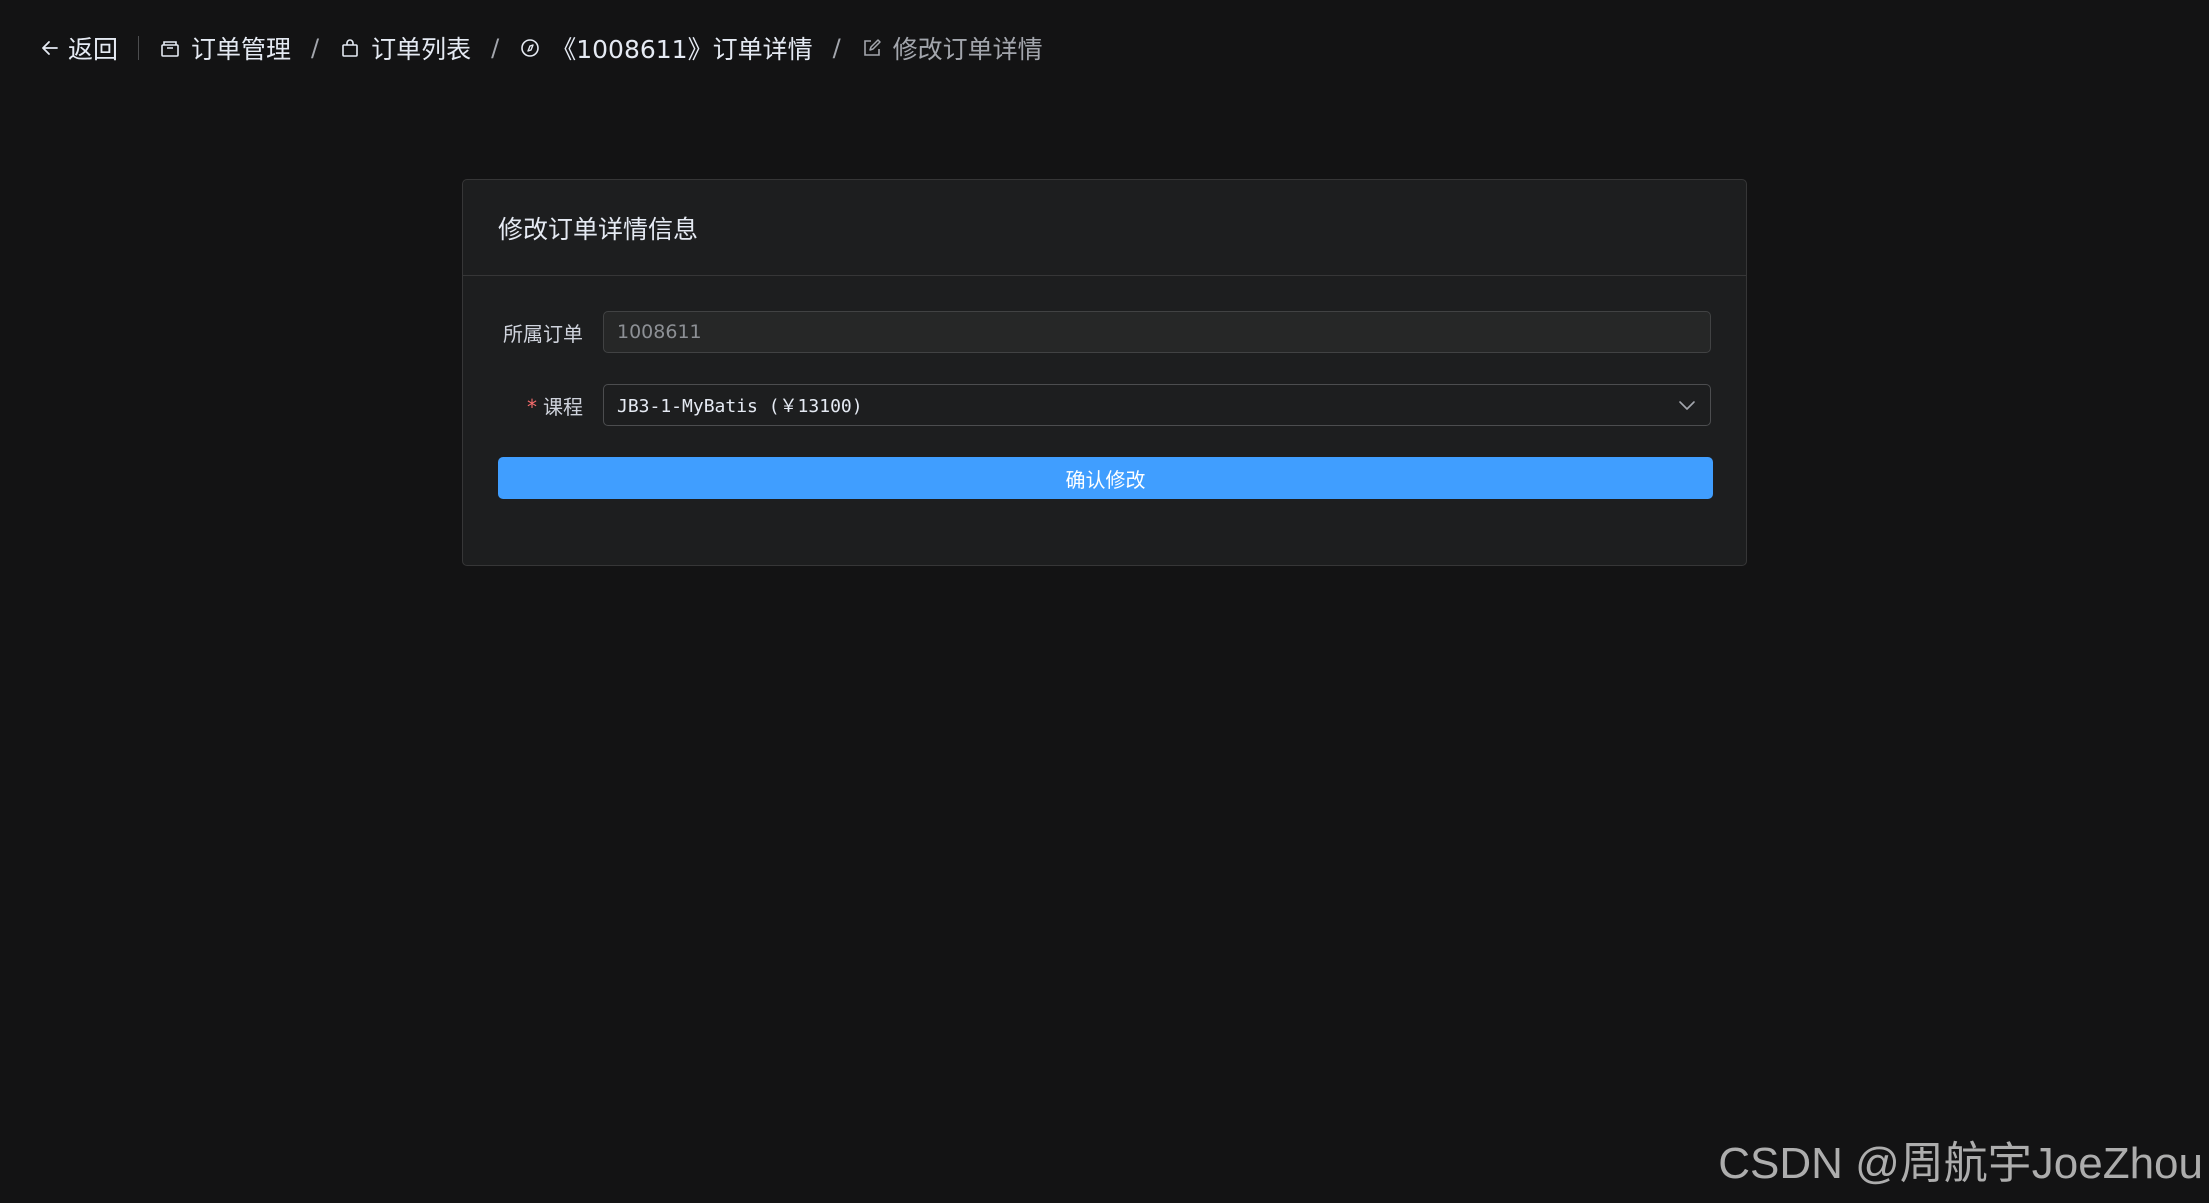 The width and height of the screenshot is (2209, 1203). Describe the element at coordinates (170, 49) in the screenshot. I see `box-icon` at that location.